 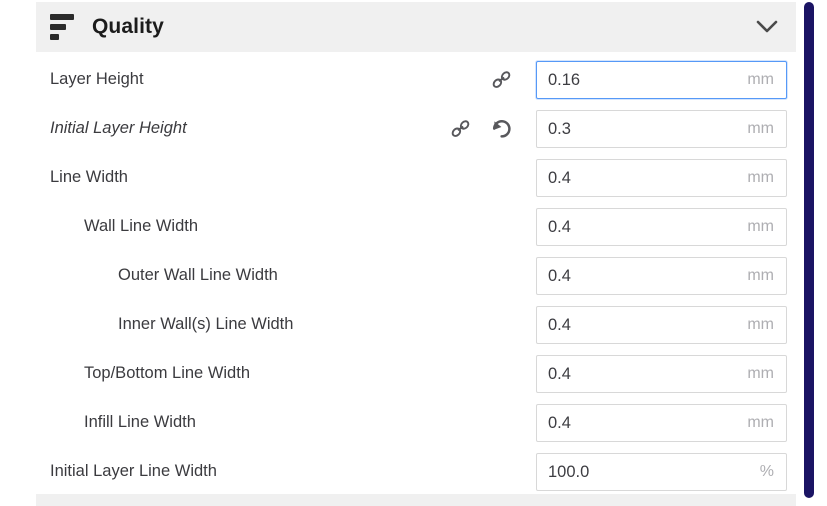 I want to click on setting-value-input: 0.16 mm, so click(x=661, y=80).